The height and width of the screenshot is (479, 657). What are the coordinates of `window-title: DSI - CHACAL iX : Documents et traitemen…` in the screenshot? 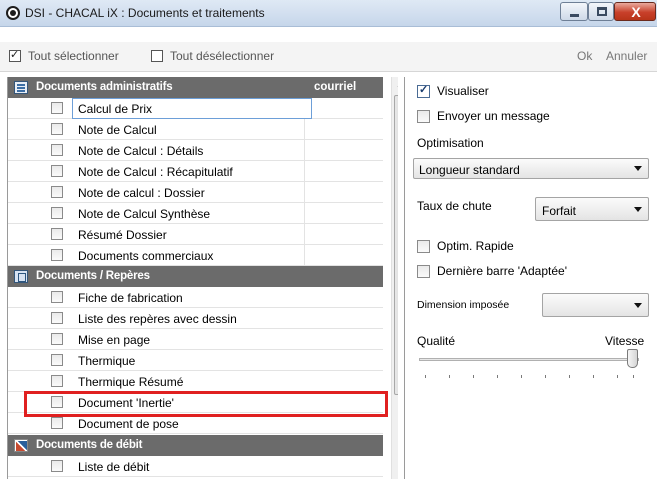 It's located at (145, 13).